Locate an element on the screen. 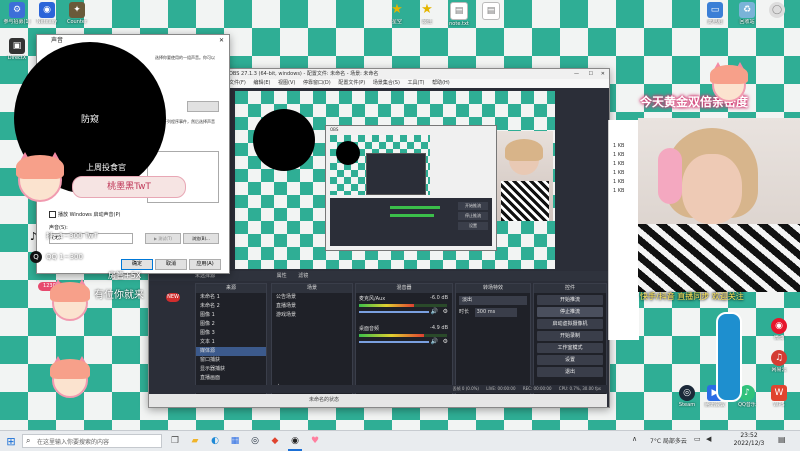 This screenshot has width=800, height=451. source-item: 未命名 2 is located at coordinates (231, 306).